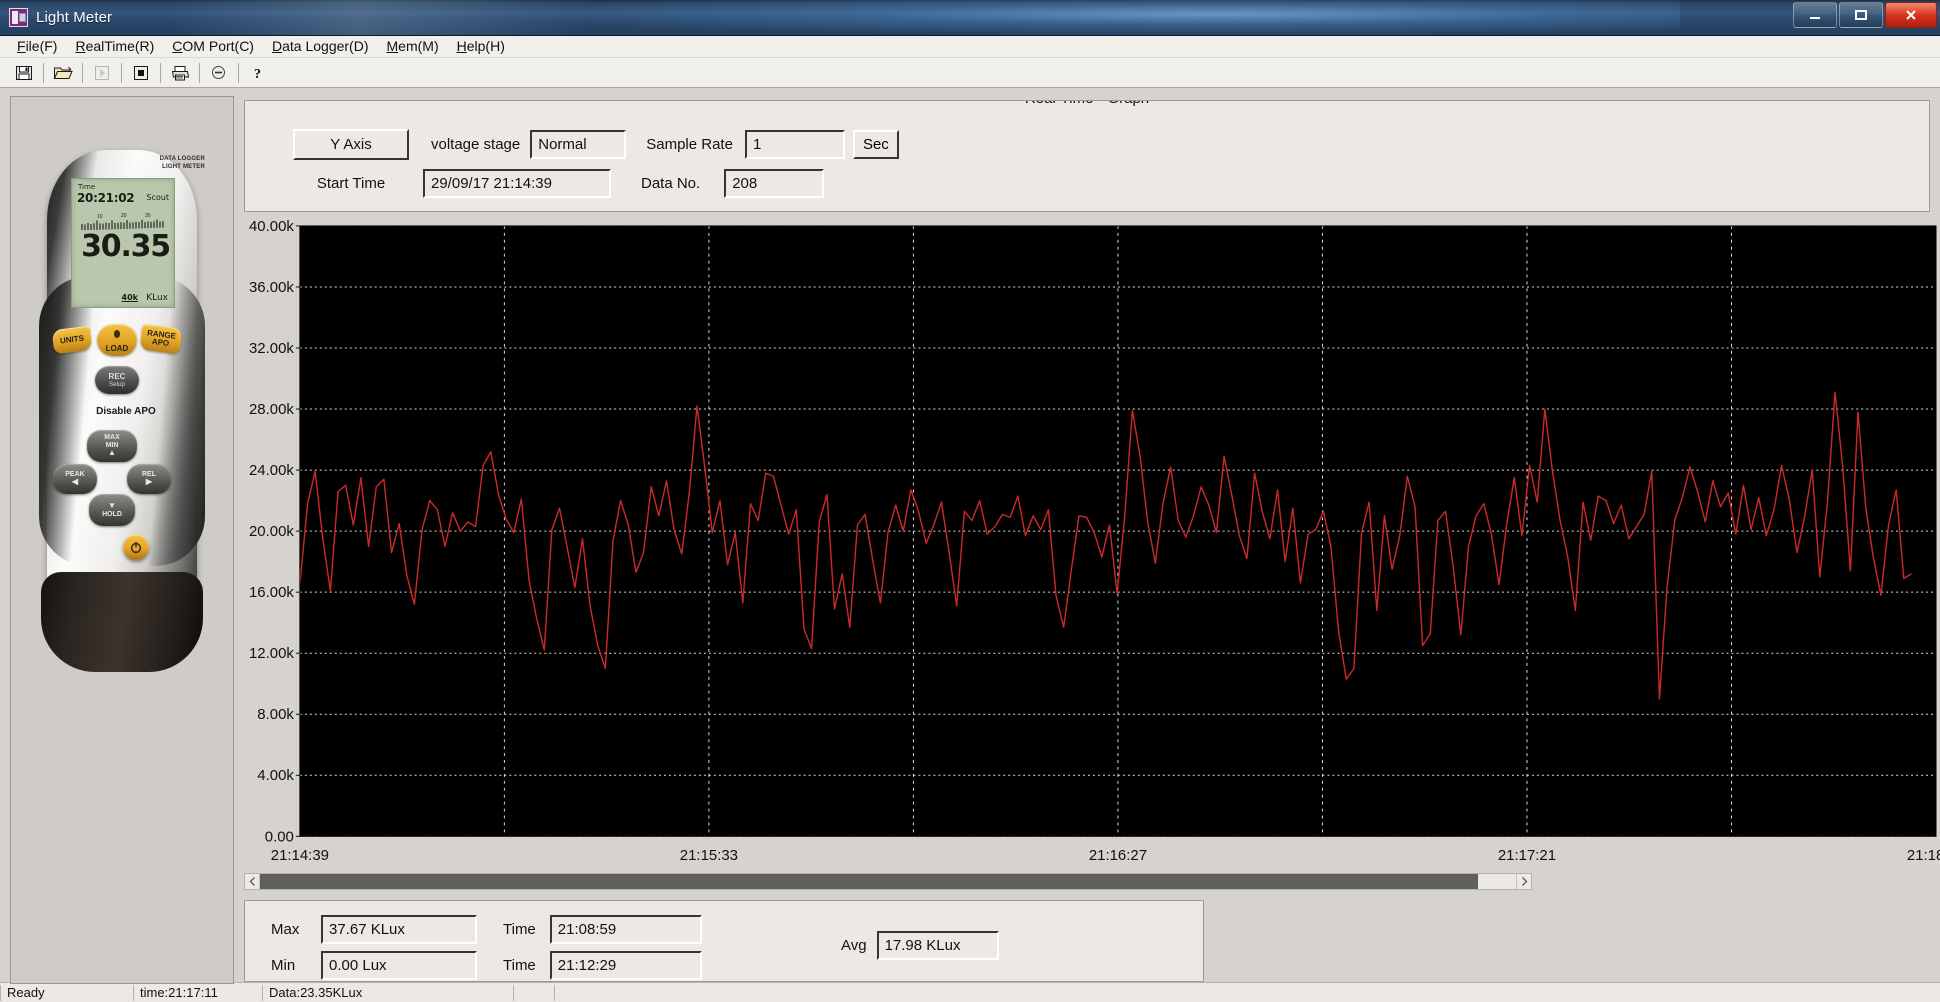  Describe the element at coordinates (937, 945) in the screenshot. I see `avg-value-field: 17.98 KLux` at that location.